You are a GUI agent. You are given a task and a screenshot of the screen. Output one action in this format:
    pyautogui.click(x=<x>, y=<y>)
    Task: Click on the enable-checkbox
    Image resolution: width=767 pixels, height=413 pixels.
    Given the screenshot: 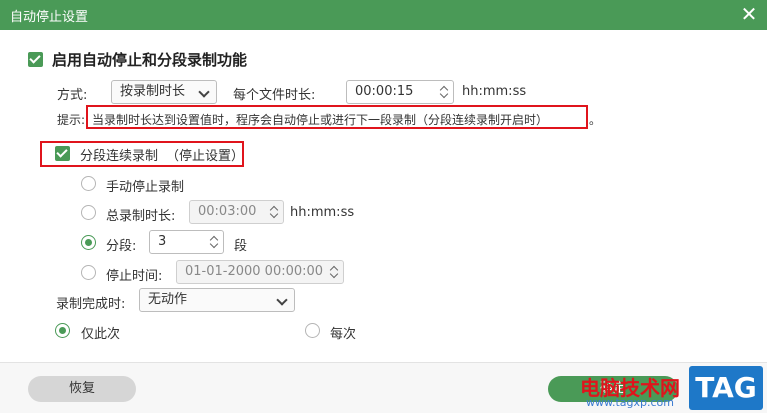 What is the action you would take?
    pyautogui.click(x=35, y=59)
    